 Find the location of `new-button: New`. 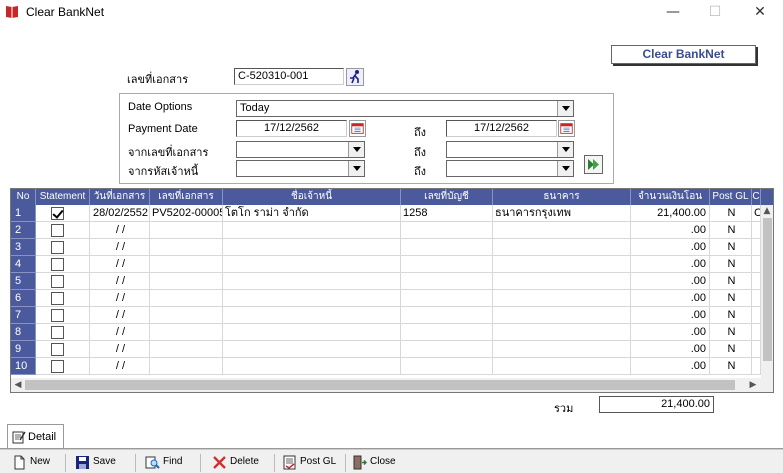

new-button: New is located at coordinates (31, 463).